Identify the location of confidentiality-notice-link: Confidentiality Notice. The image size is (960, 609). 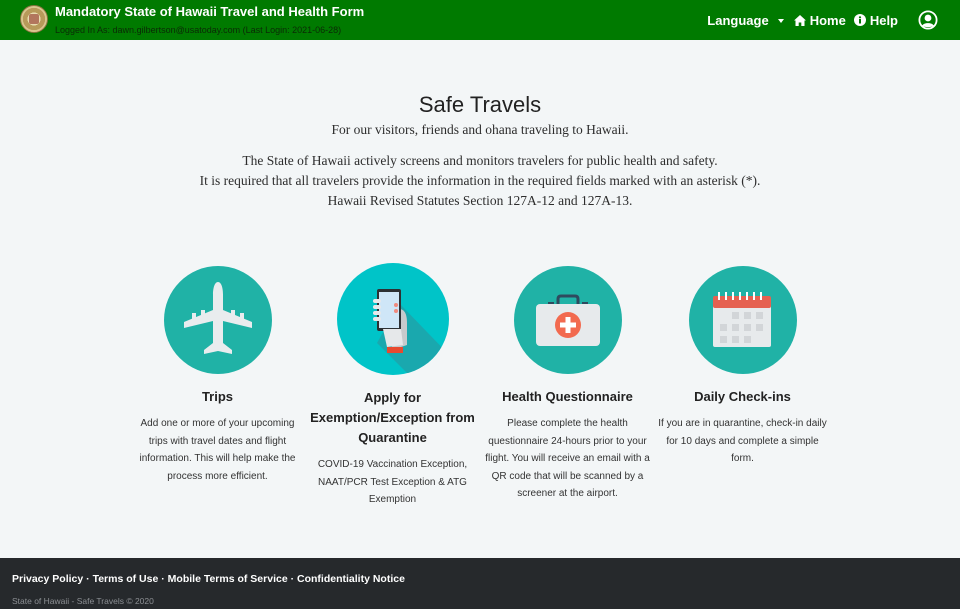
(351, 579).